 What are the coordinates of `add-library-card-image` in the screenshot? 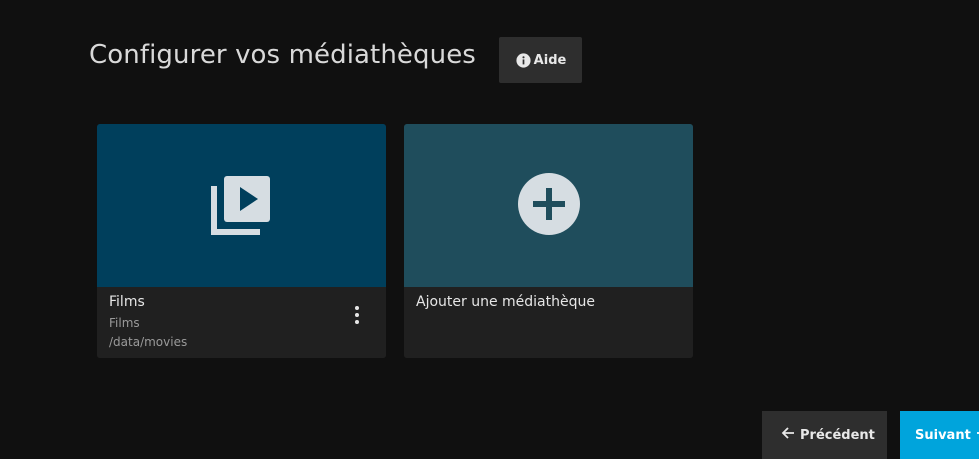 It's located at (548, 205).